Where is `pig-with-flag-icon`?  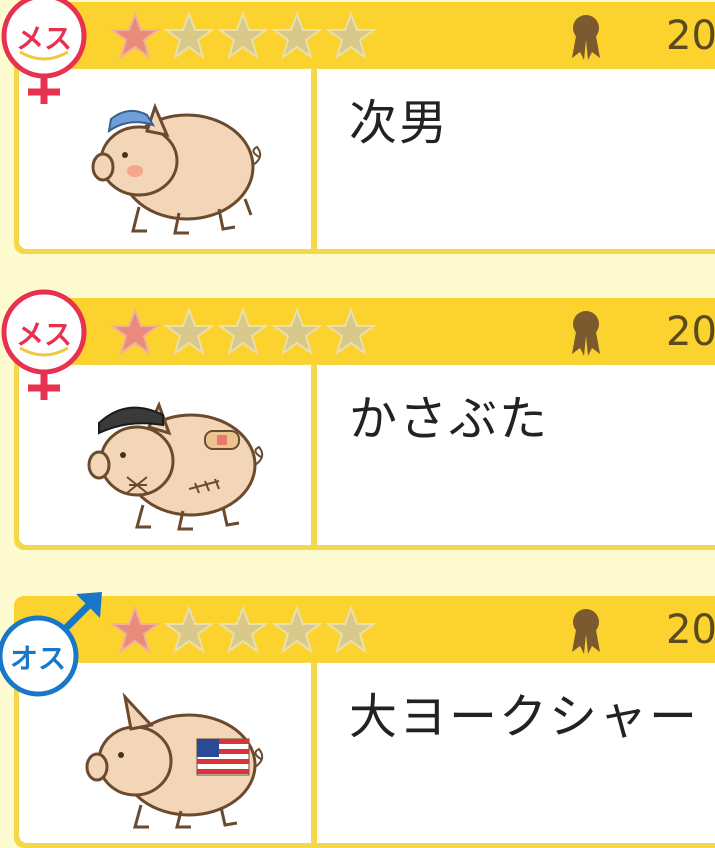 pig-with-flag-icon is located at coordinates (174, 760).